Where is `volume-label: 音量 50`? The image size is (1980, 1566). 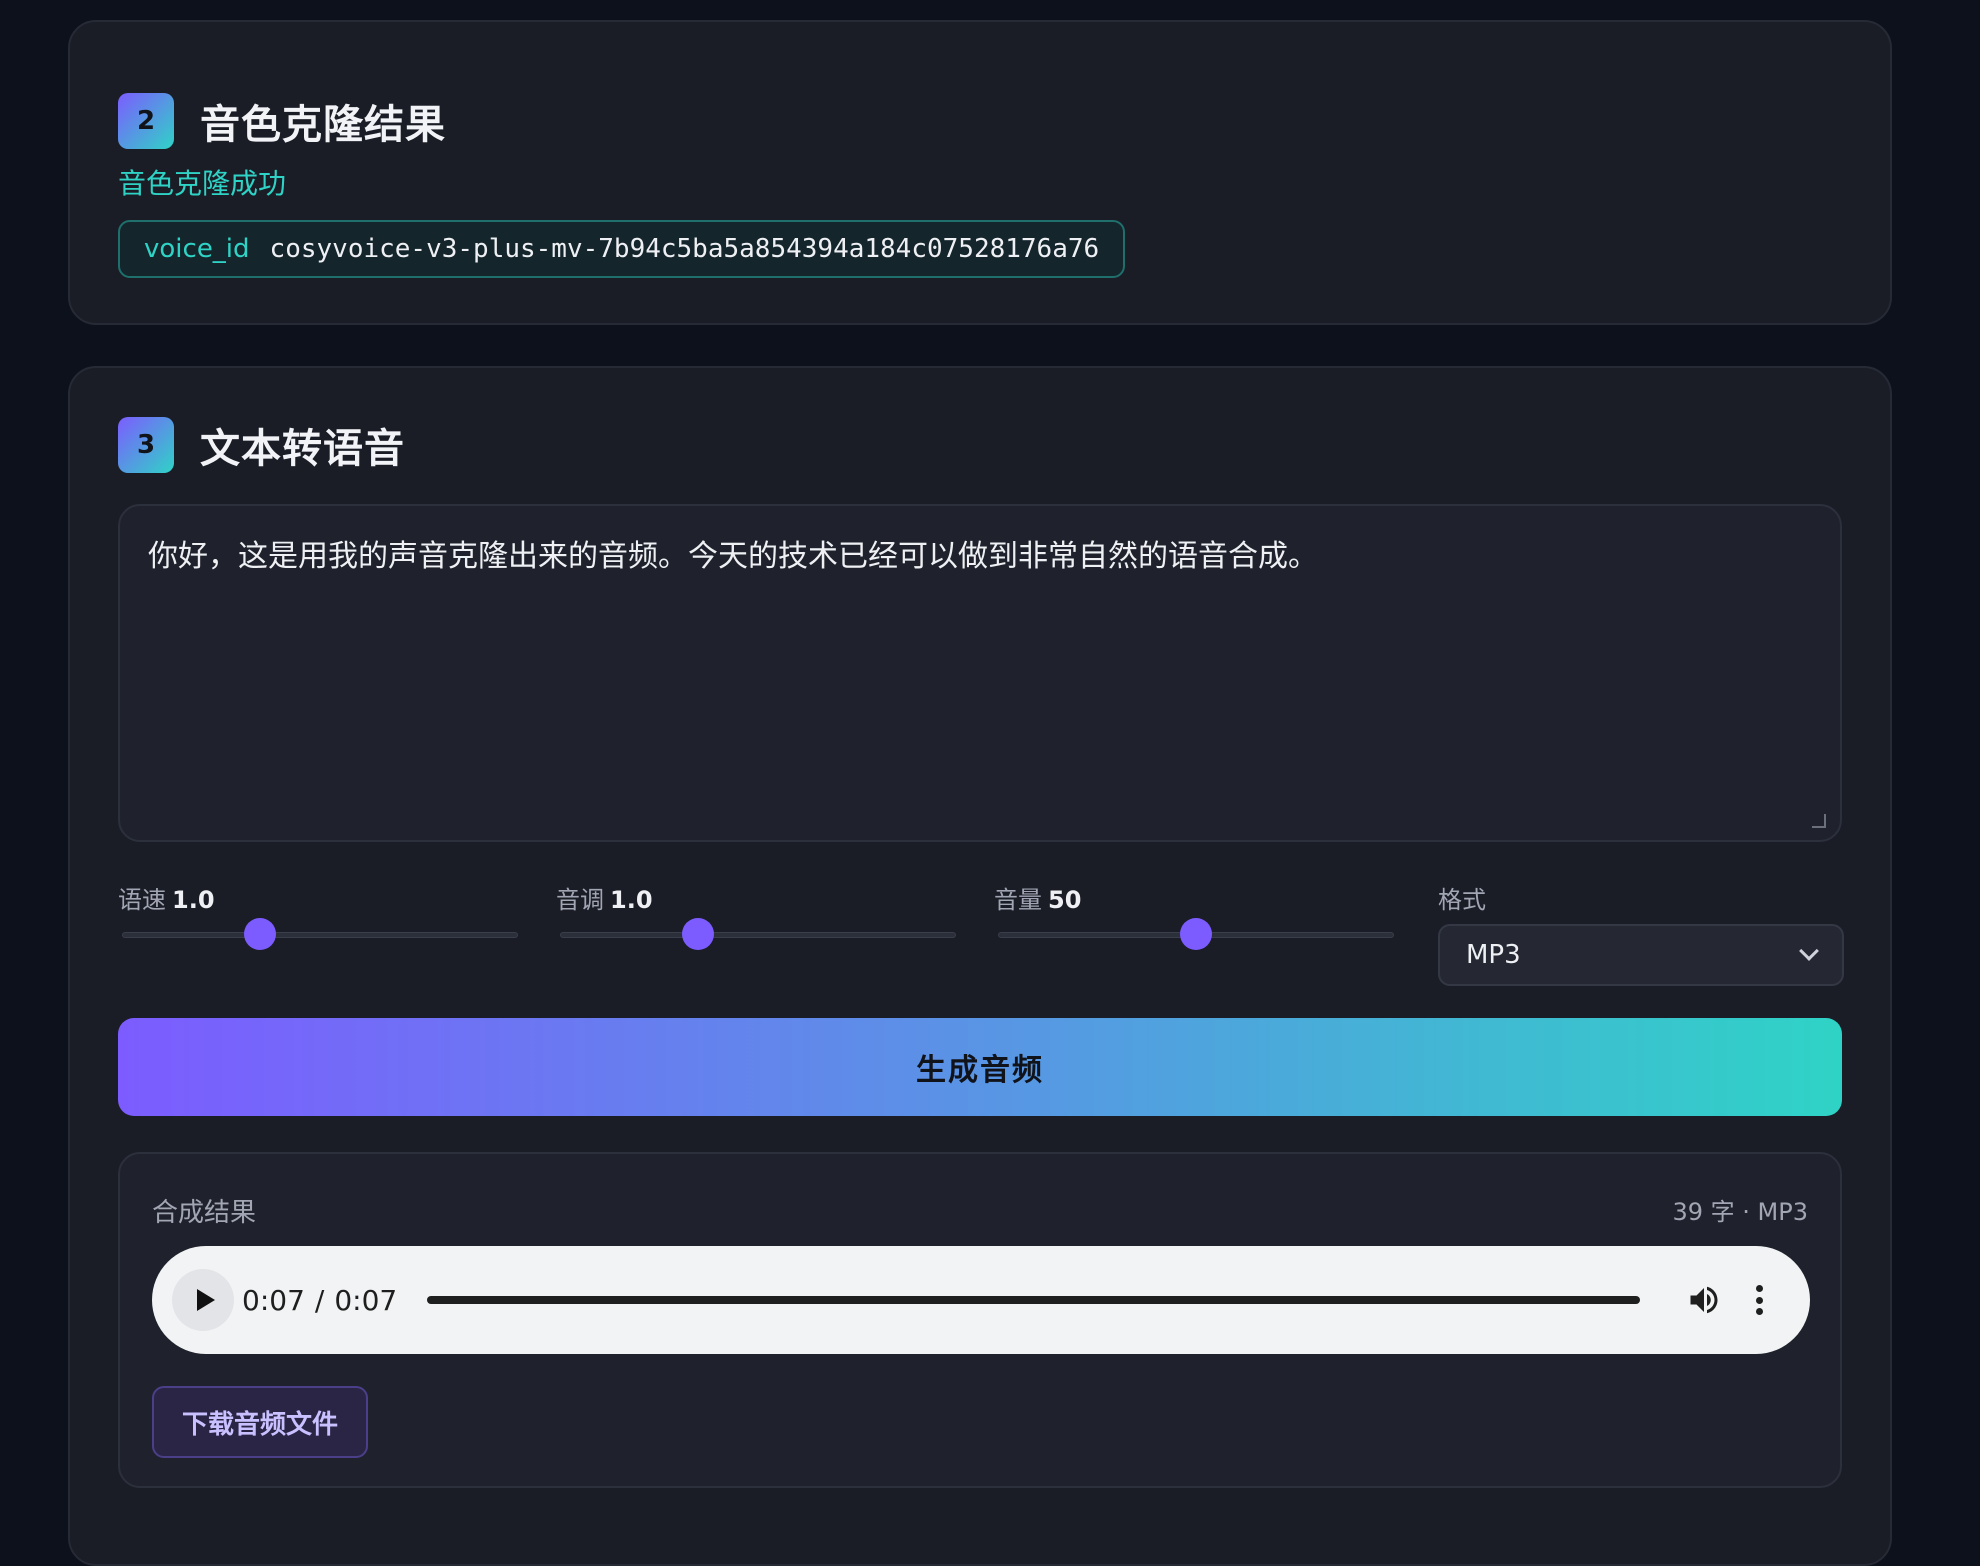 volume-label: 音量 50 is located at coordinates (1038, 900).